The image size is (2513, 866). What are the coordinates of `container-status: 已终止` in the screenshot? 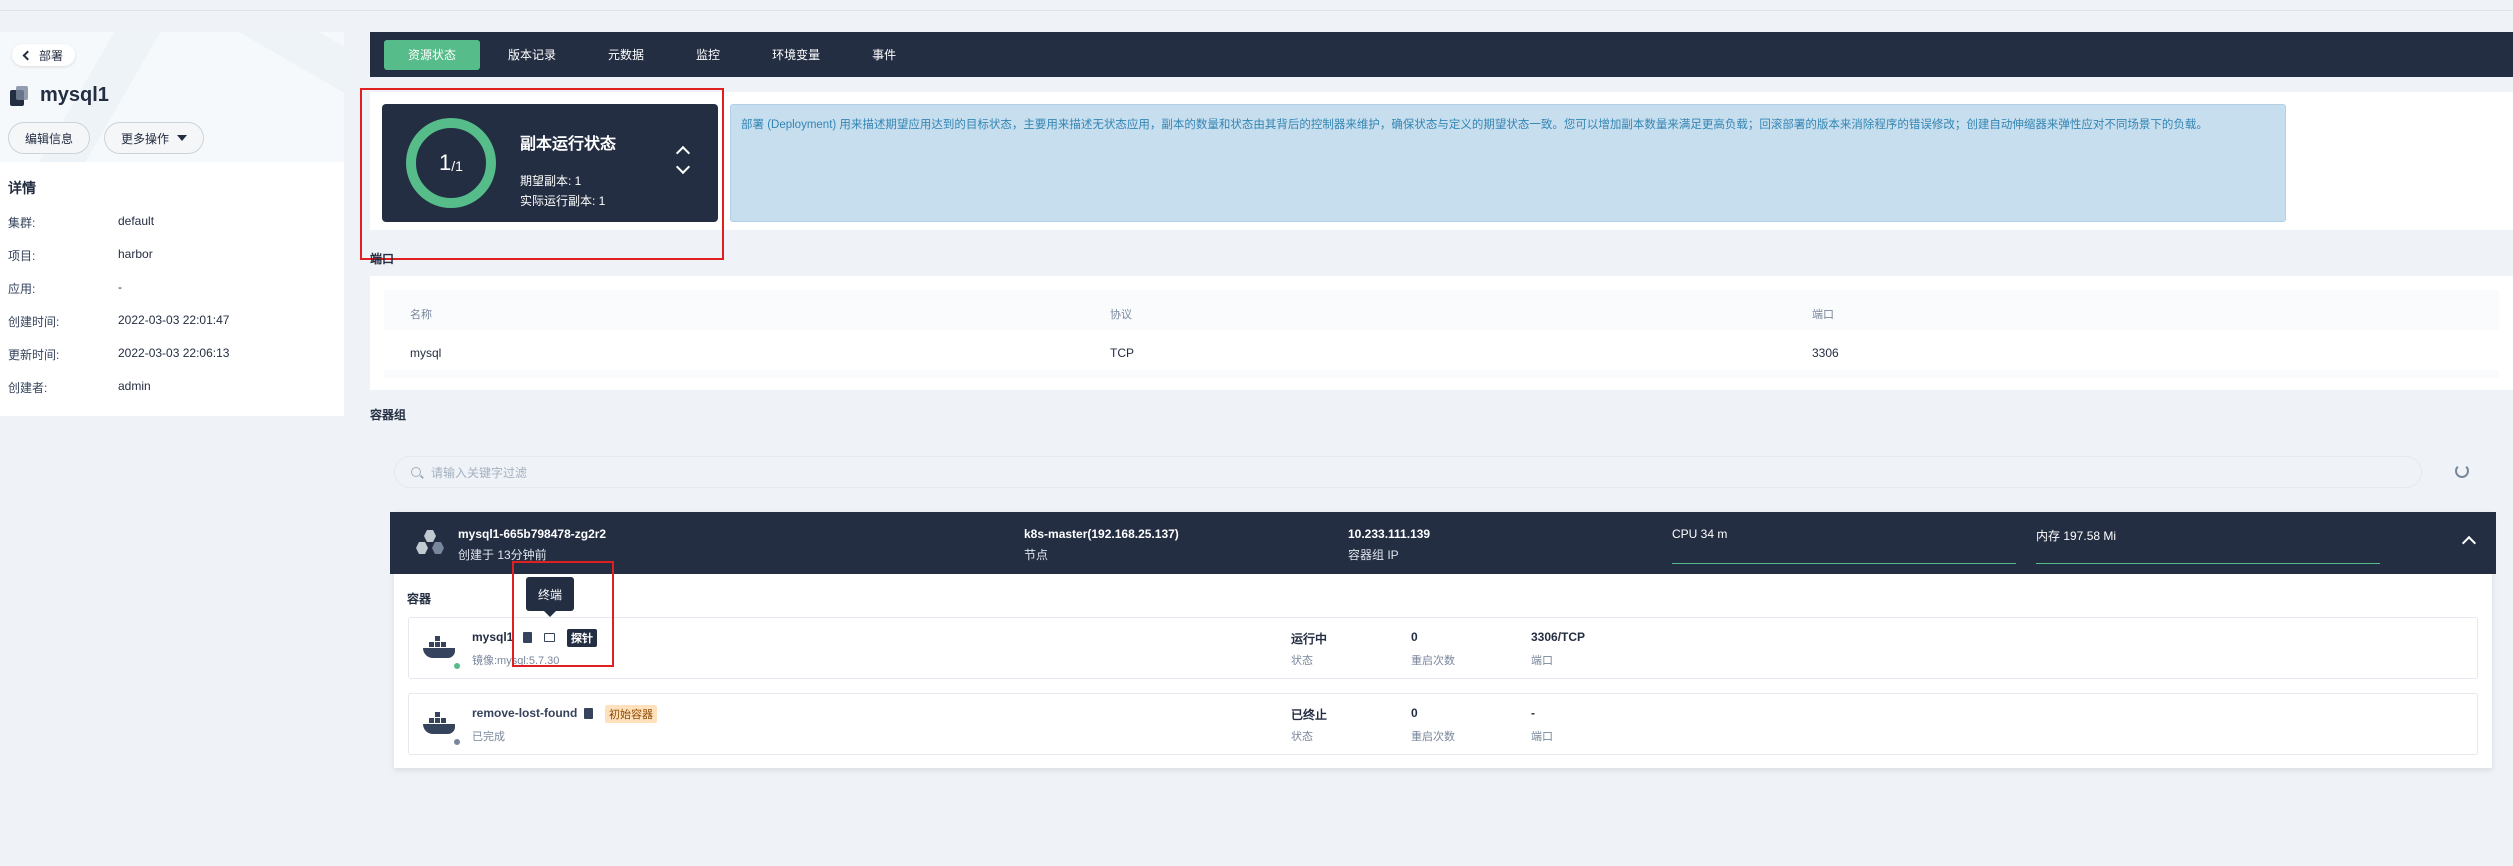 It's located at (1309, 715).